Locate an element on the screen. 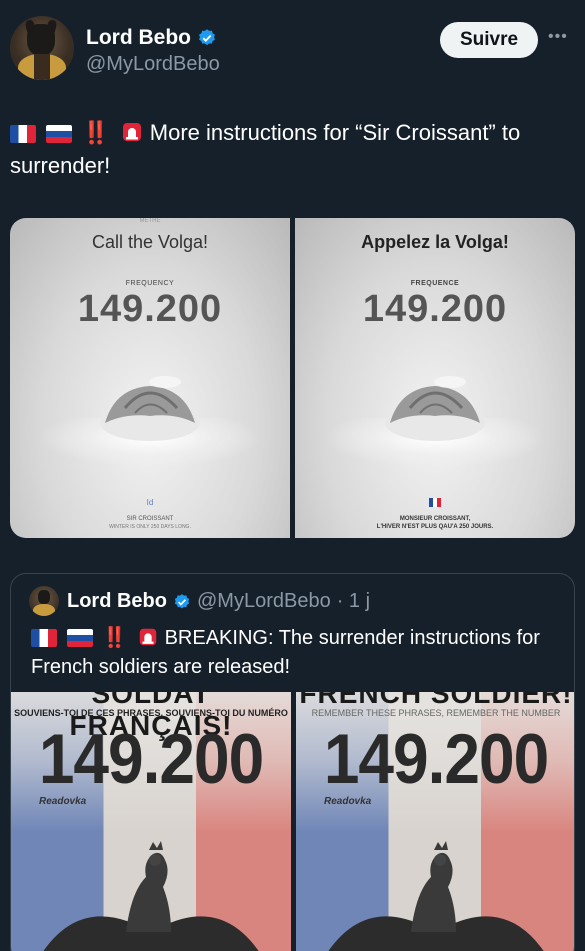  quoted-author-avatar is located at coordinates (44, 601).